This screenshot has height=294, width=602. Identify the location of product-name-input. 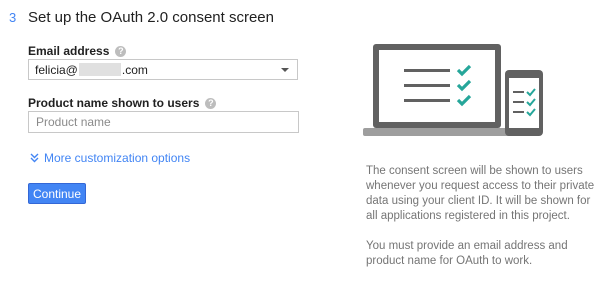
(163, 122).